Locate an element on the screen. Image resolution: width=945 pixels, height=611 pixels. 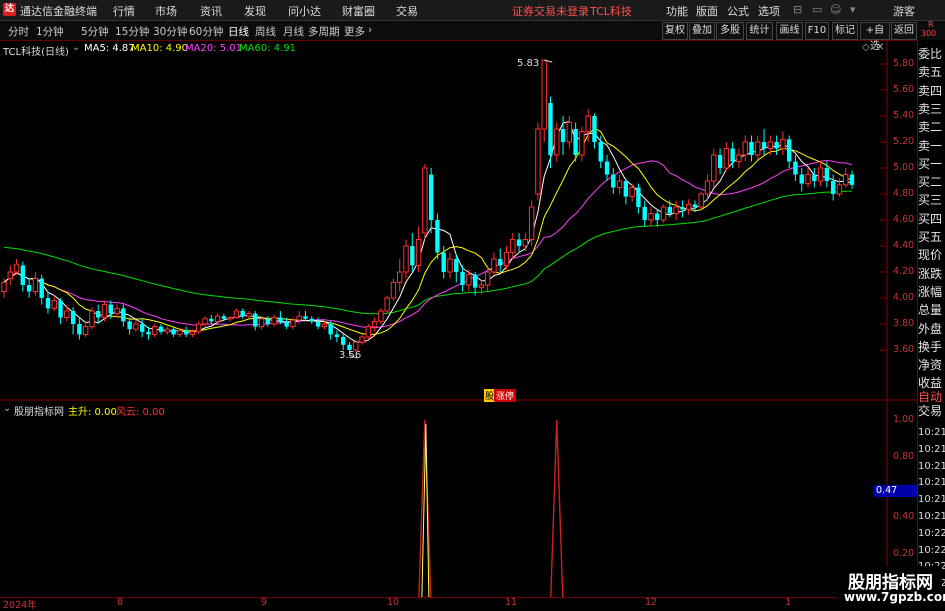
draw-button: 画线 is located at coordinates (789, 31).